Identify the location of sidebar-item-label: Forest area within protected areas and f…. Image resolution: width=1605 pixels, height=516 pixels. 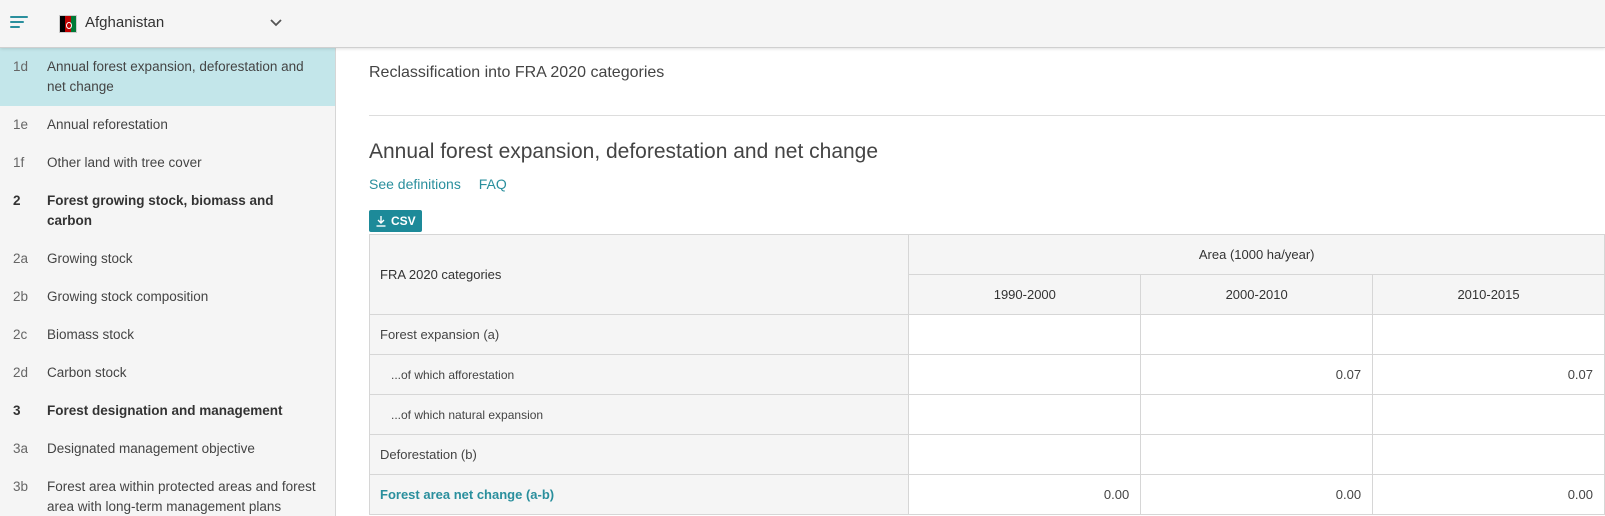
(181, 496).